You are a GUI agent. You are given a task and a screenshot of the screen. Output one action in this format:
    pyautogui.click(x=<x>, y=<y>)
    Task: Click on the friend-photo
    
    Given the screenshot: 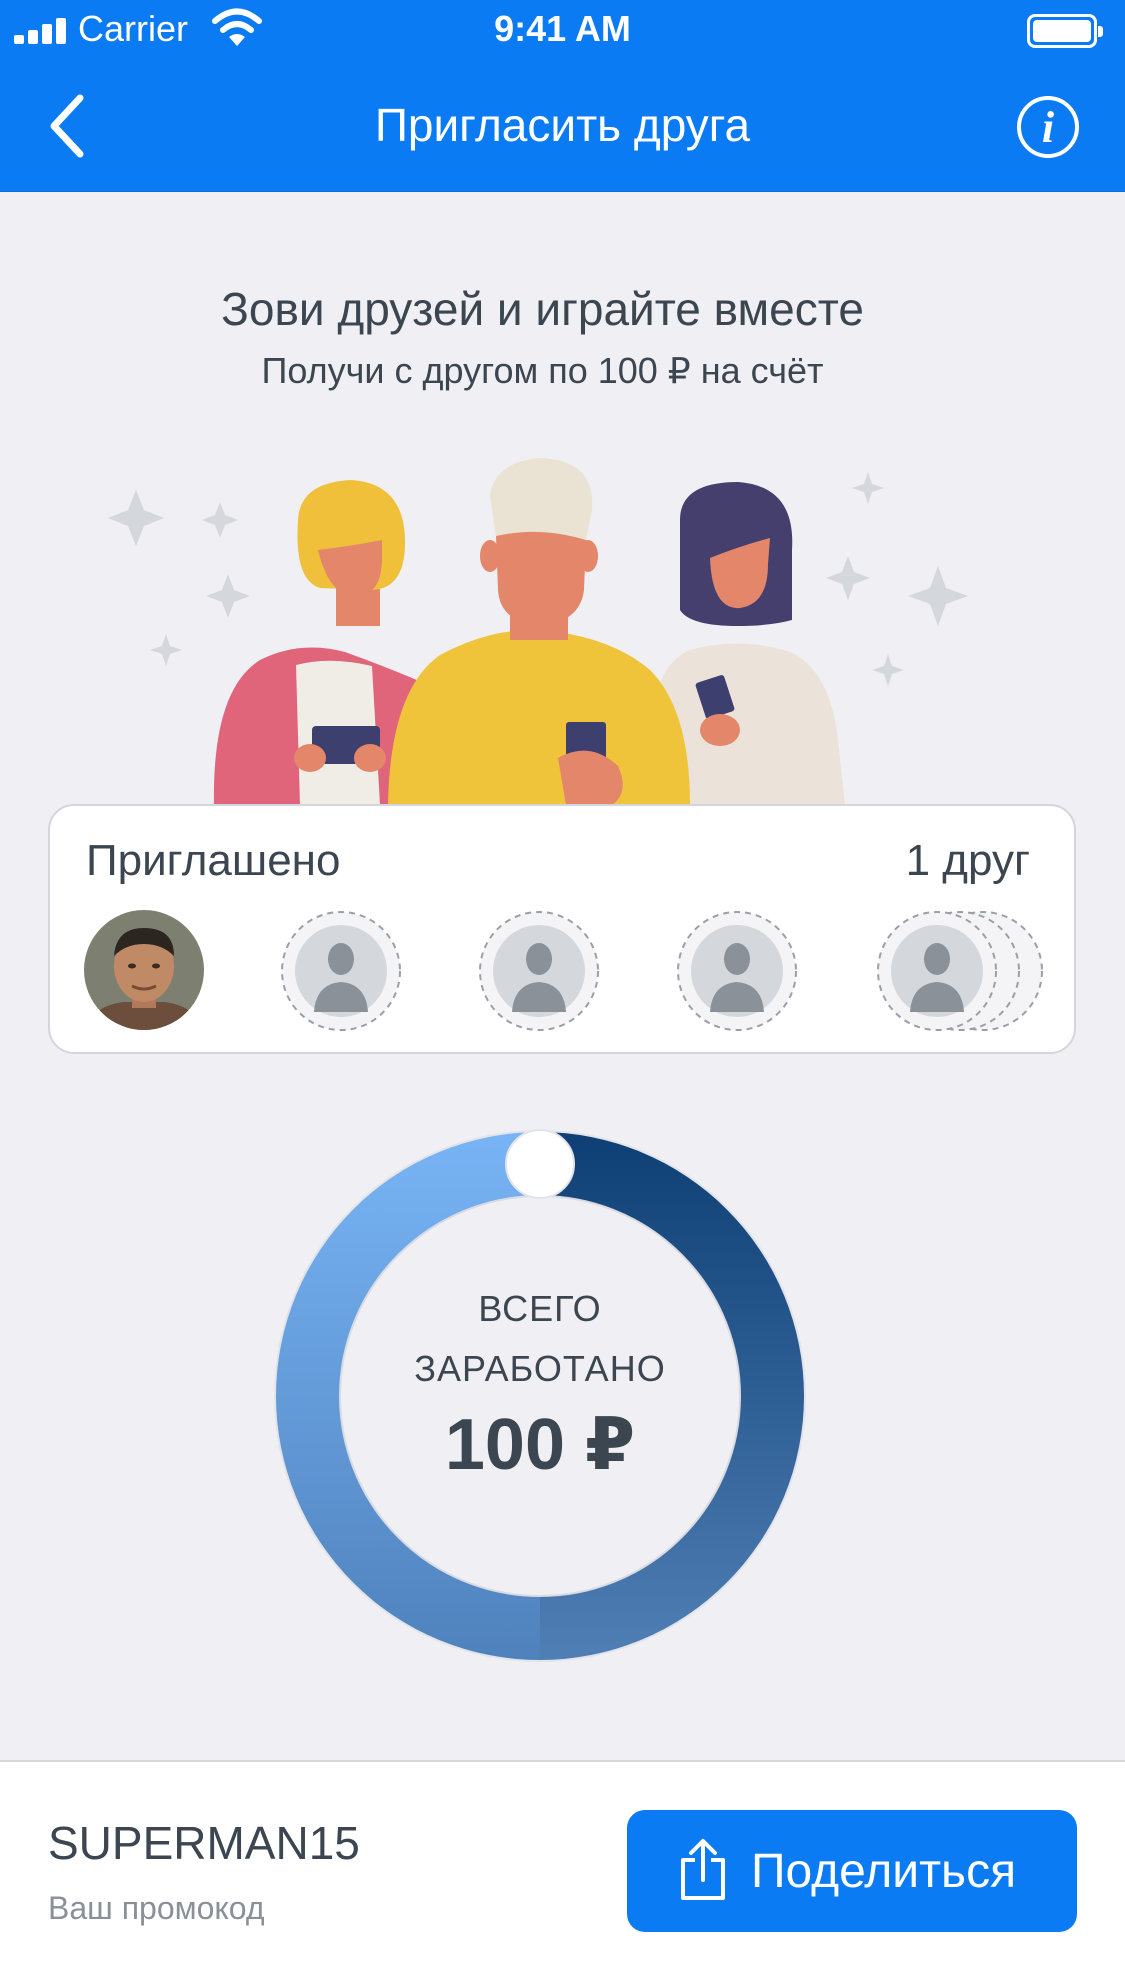 What is the action you would take?
    pyautogui.click(x=144, y=970)
    